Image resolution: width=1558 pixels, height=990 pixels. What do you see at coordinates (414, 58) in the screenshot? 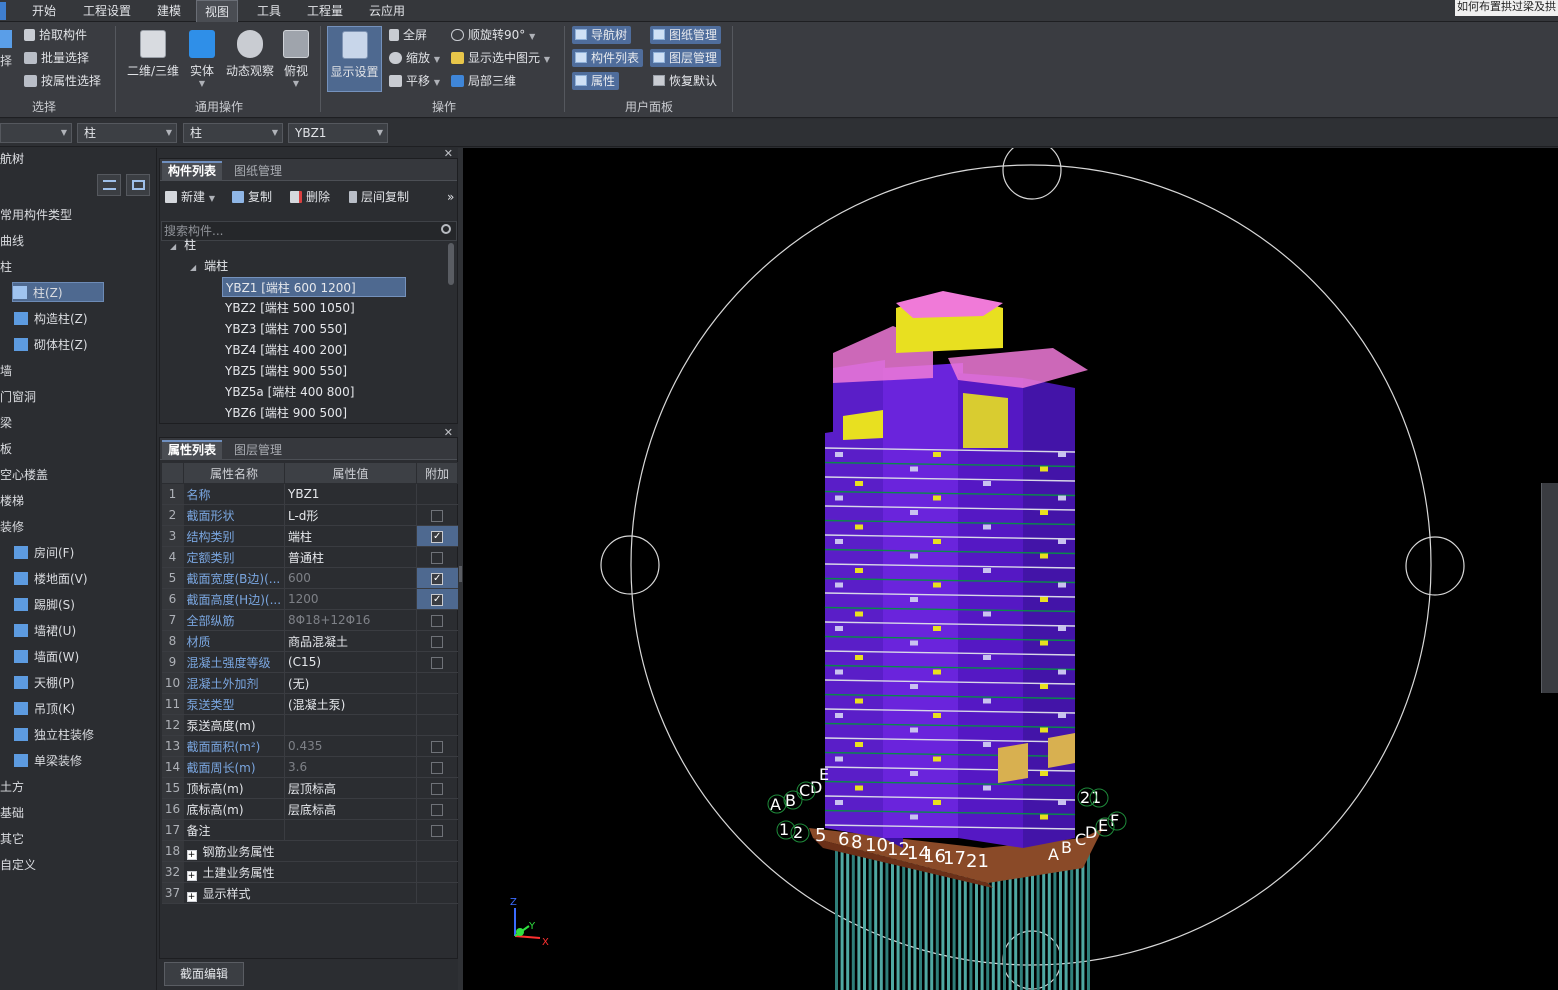
I see `zoom-button: 缩放 ▼` at bounding box center [414, 58].